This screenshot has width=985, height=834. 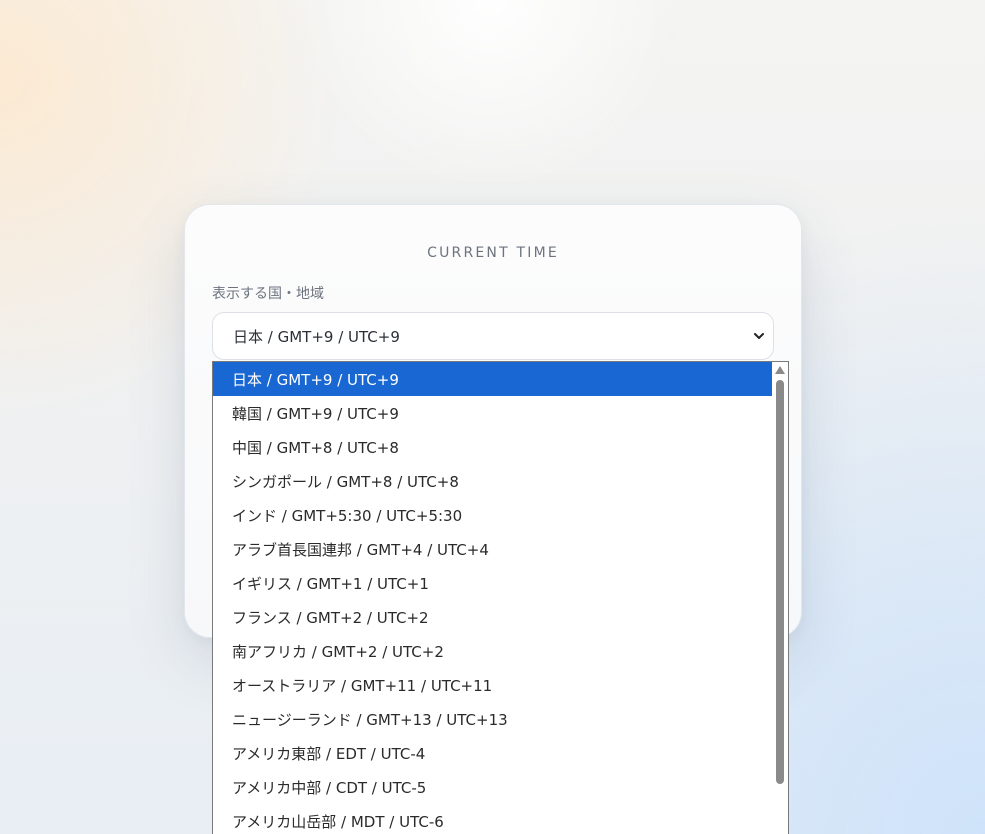 I want to click on dropdown-option: アメリカ東部 / EDT / UTC-4, so click(x=493, y=753).